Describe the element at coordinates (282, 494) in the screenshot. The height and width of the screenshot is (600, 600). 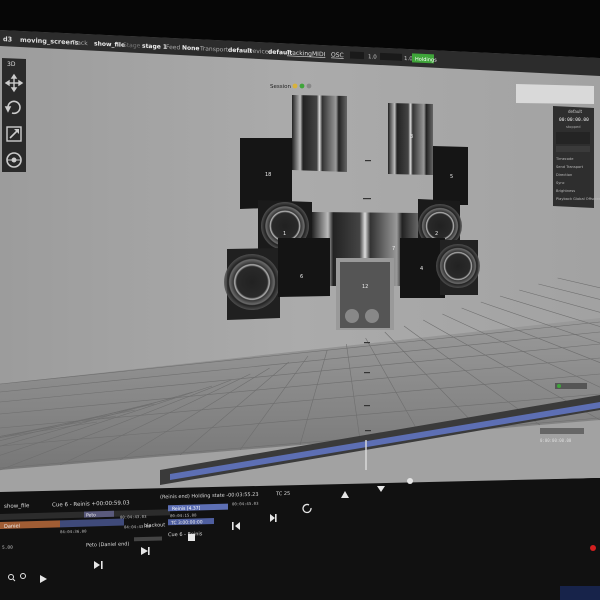
I see `tc-label: TC 25` at that location.